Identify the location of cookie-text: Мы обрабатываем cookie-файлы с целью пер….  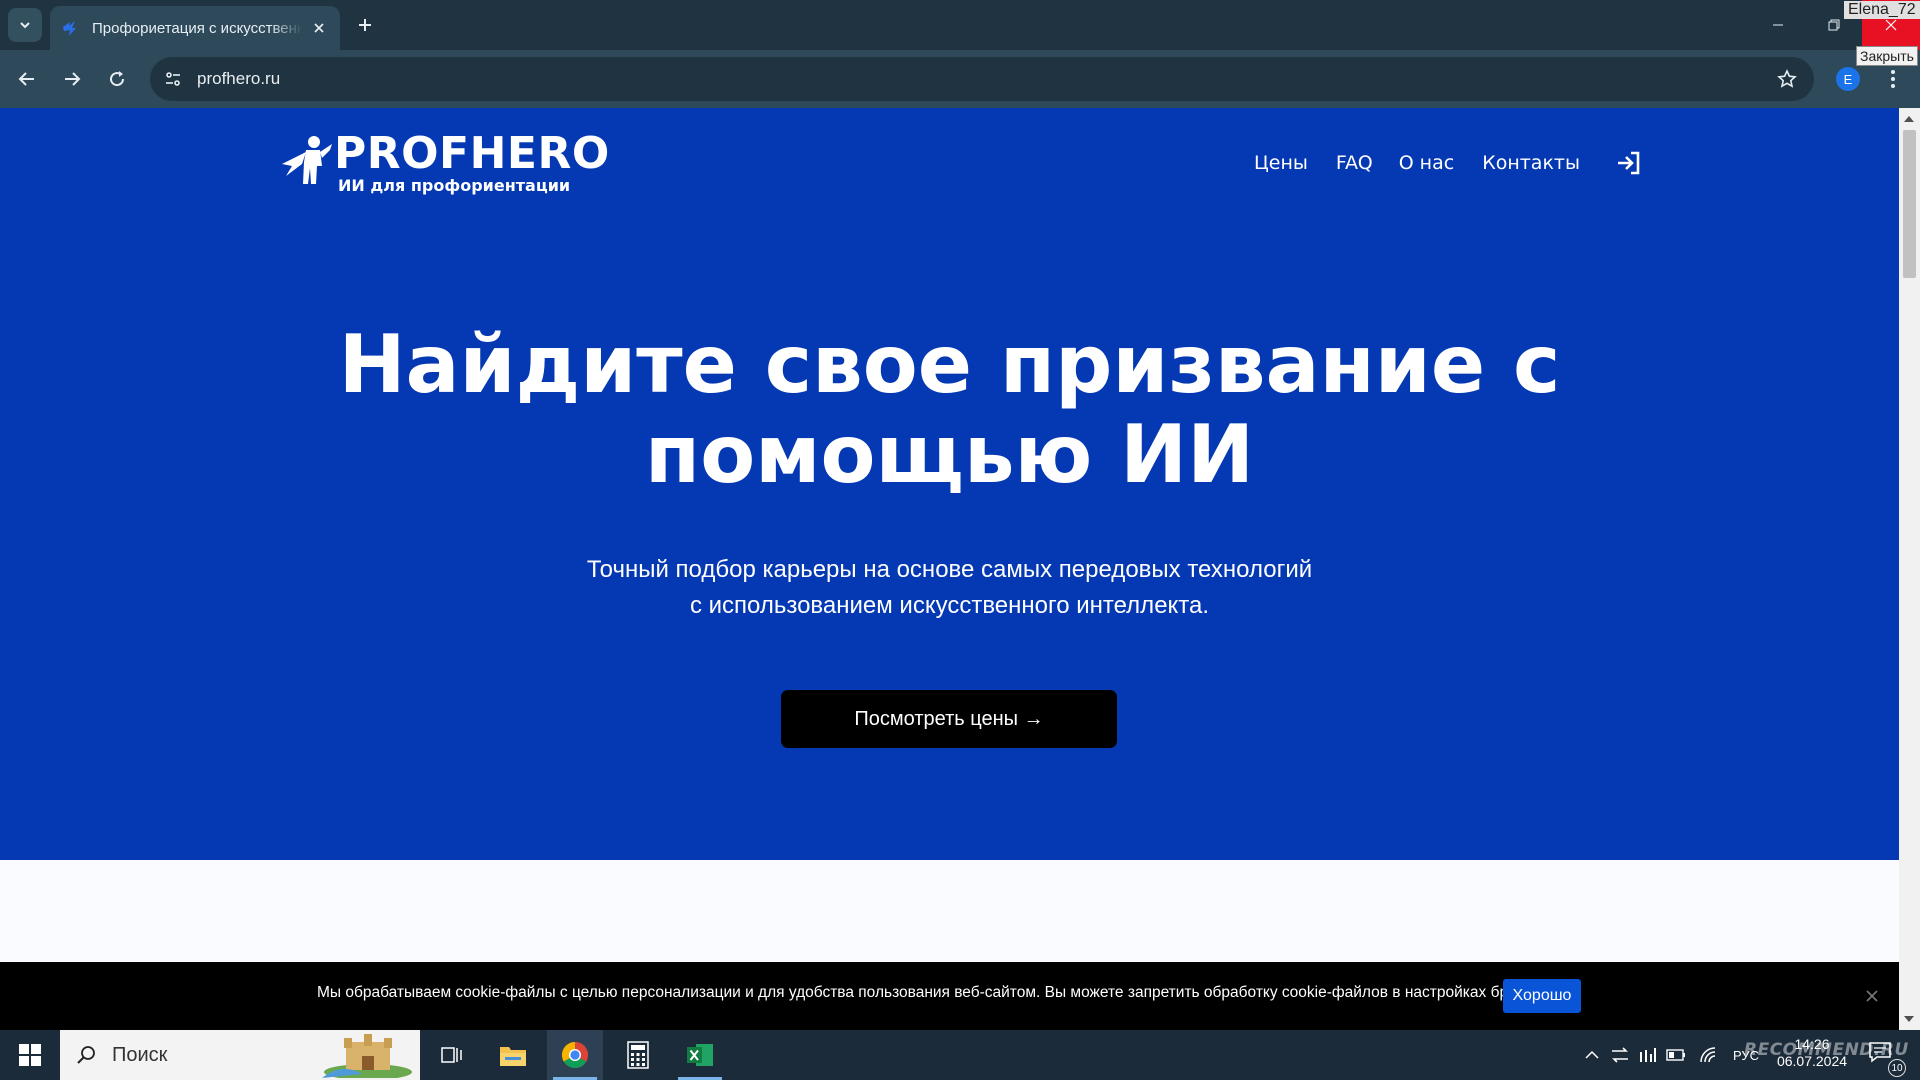
(939, 992).